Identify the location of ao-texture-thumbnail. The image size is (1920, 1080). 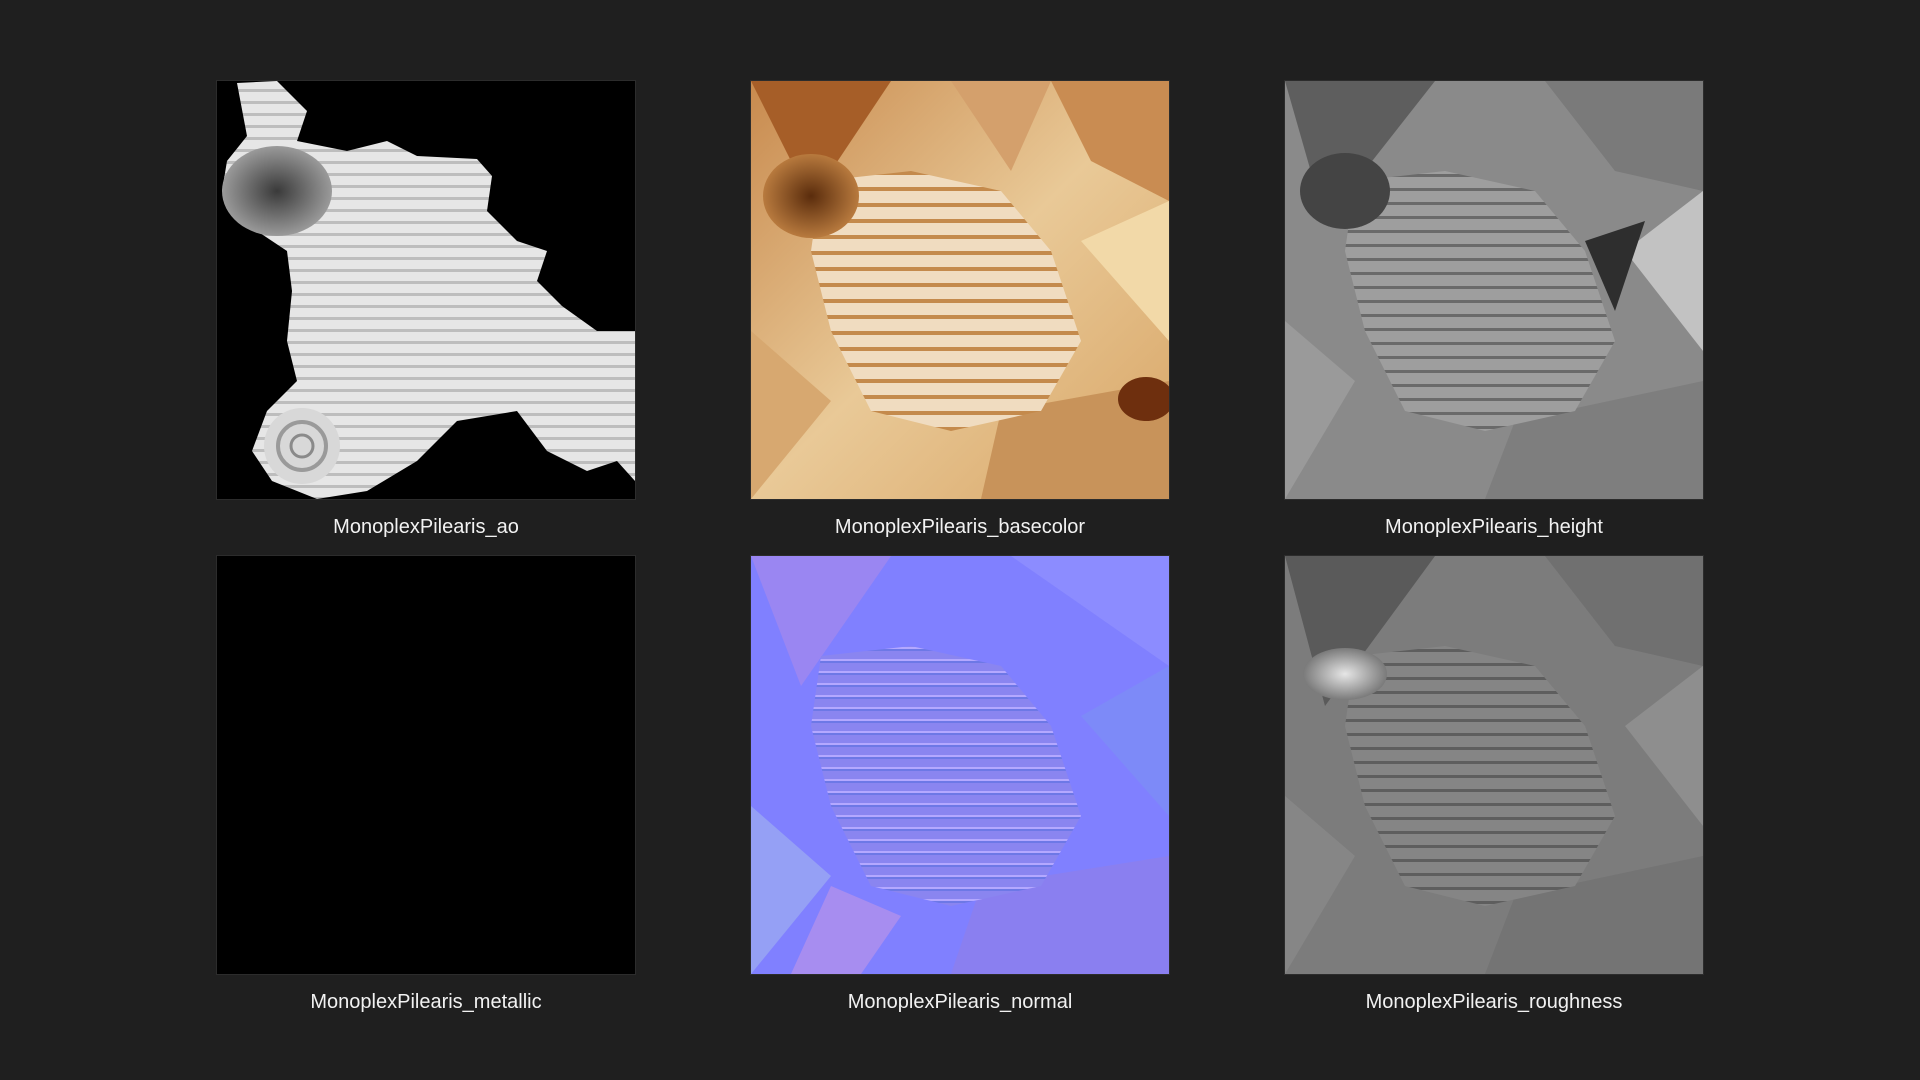
(426, 290).